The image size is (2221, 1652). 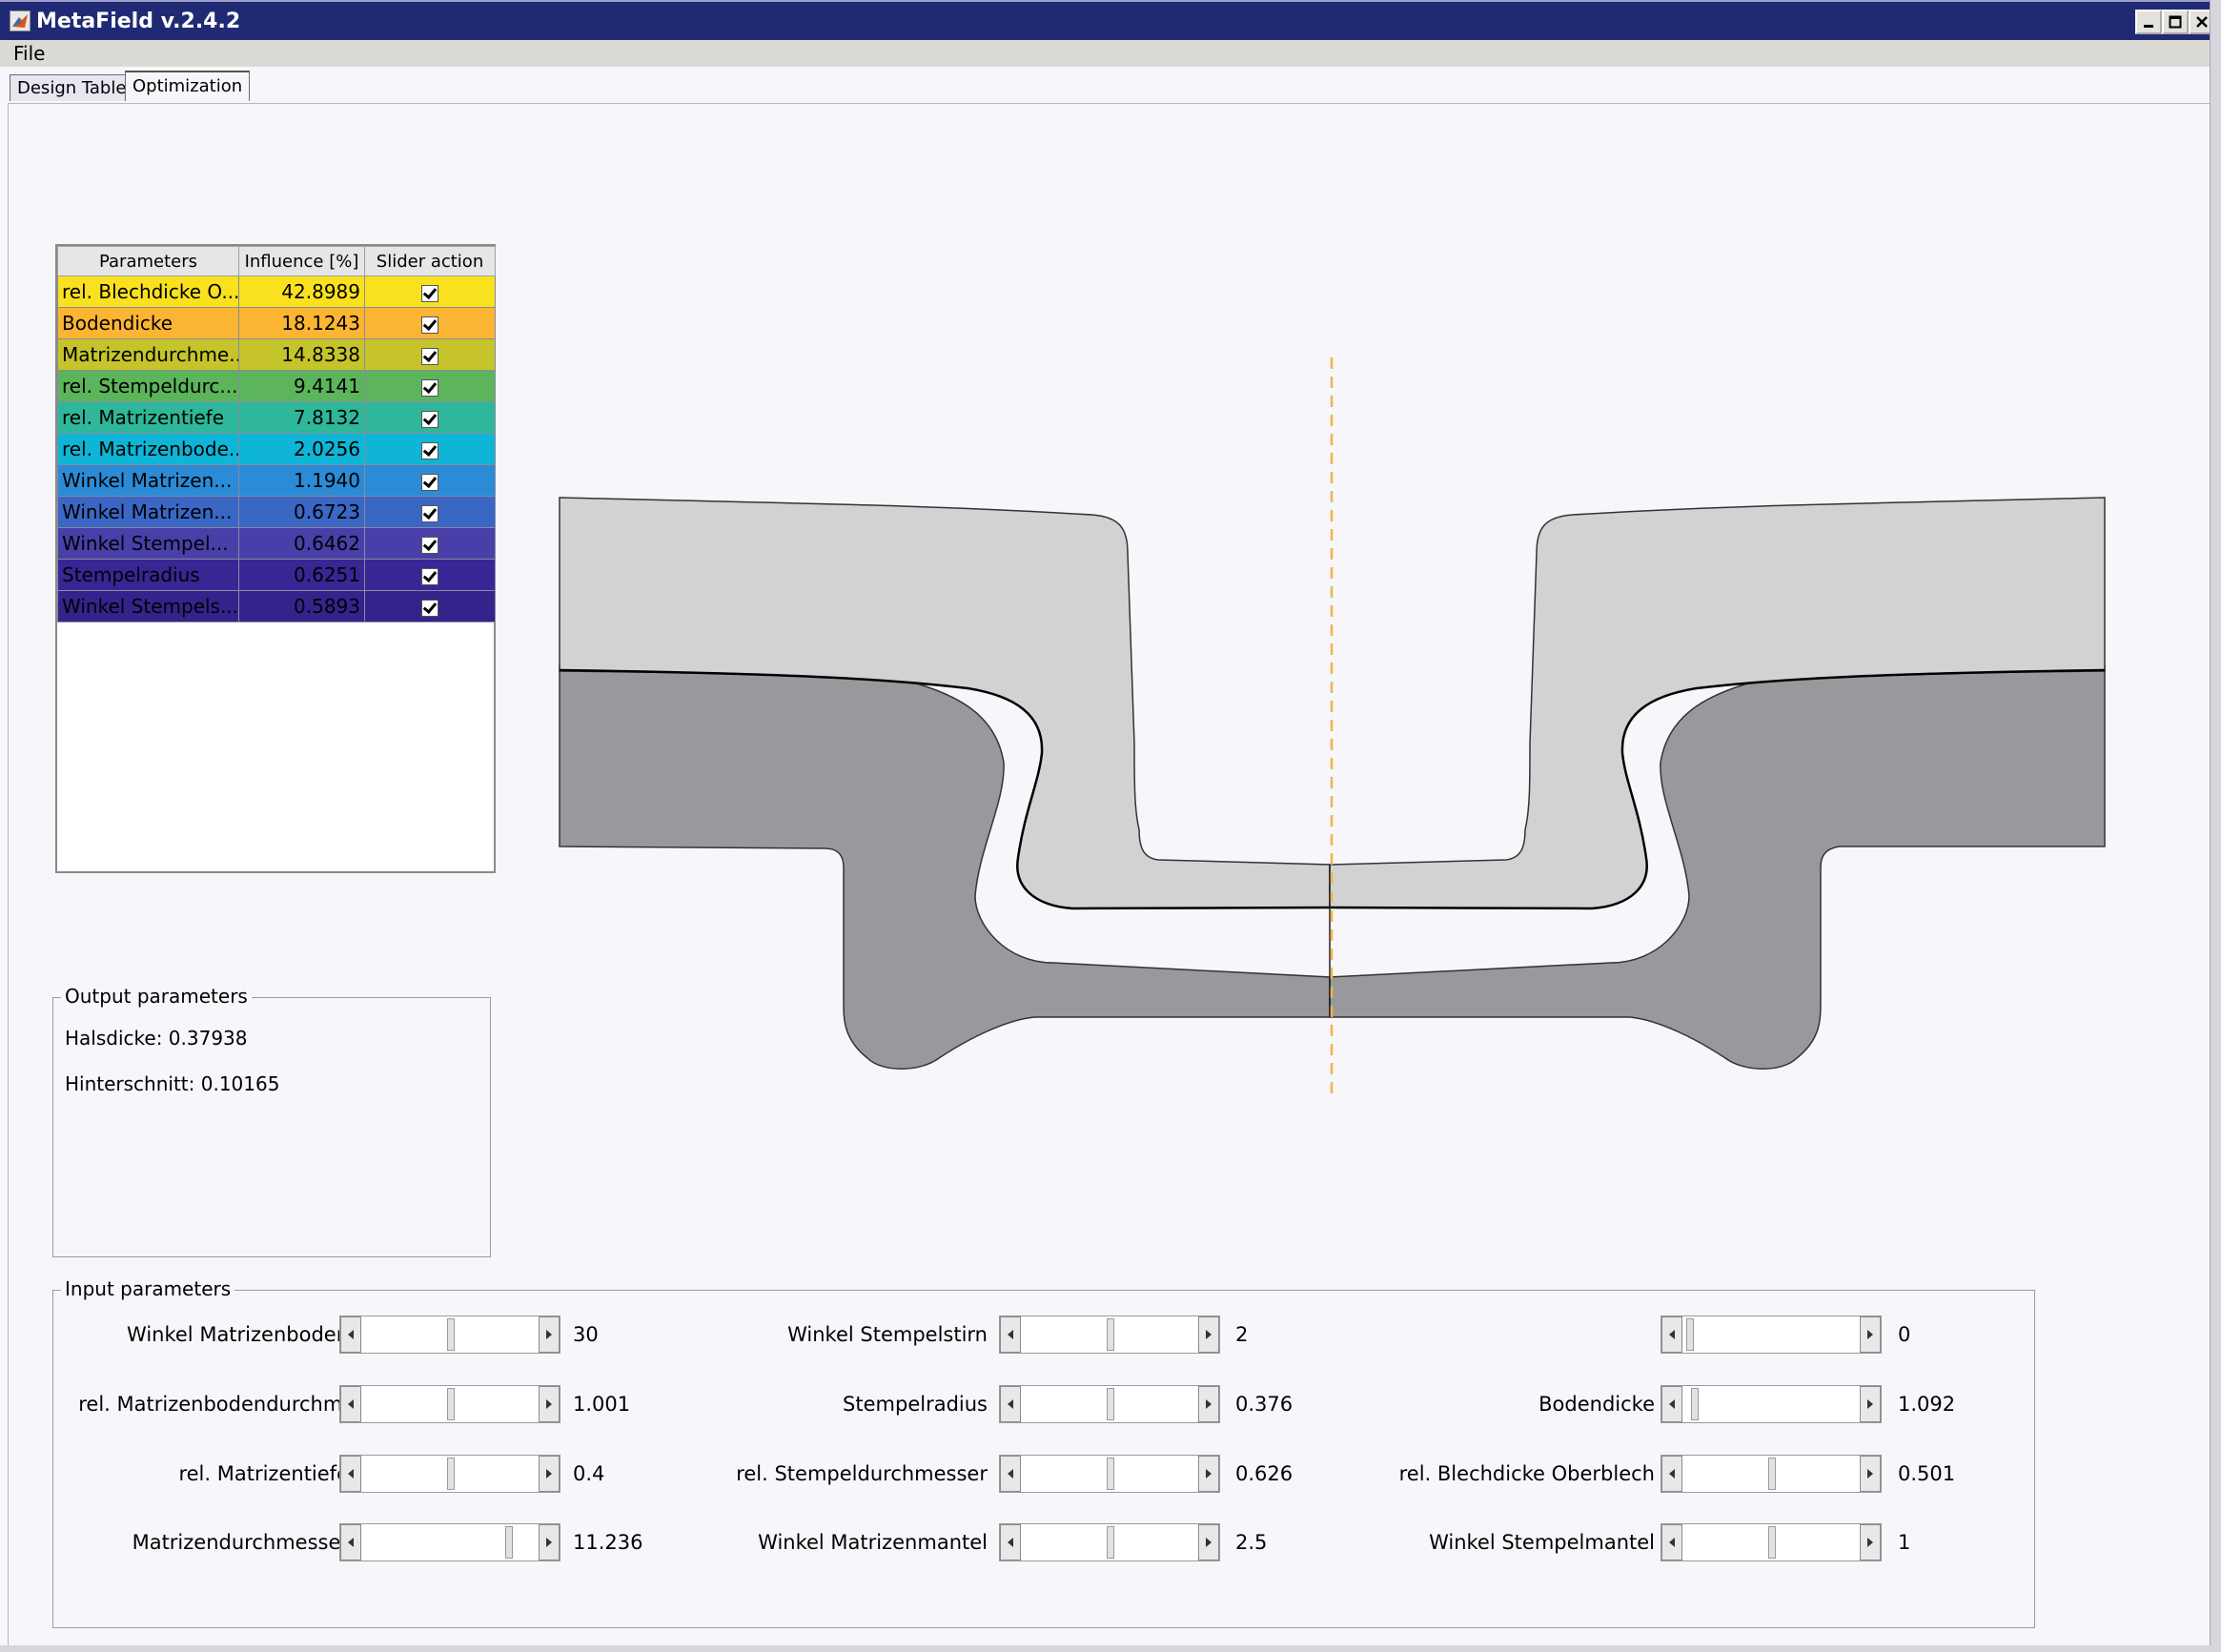 I want to click on minimize-button, so click(x=2148, y=22).